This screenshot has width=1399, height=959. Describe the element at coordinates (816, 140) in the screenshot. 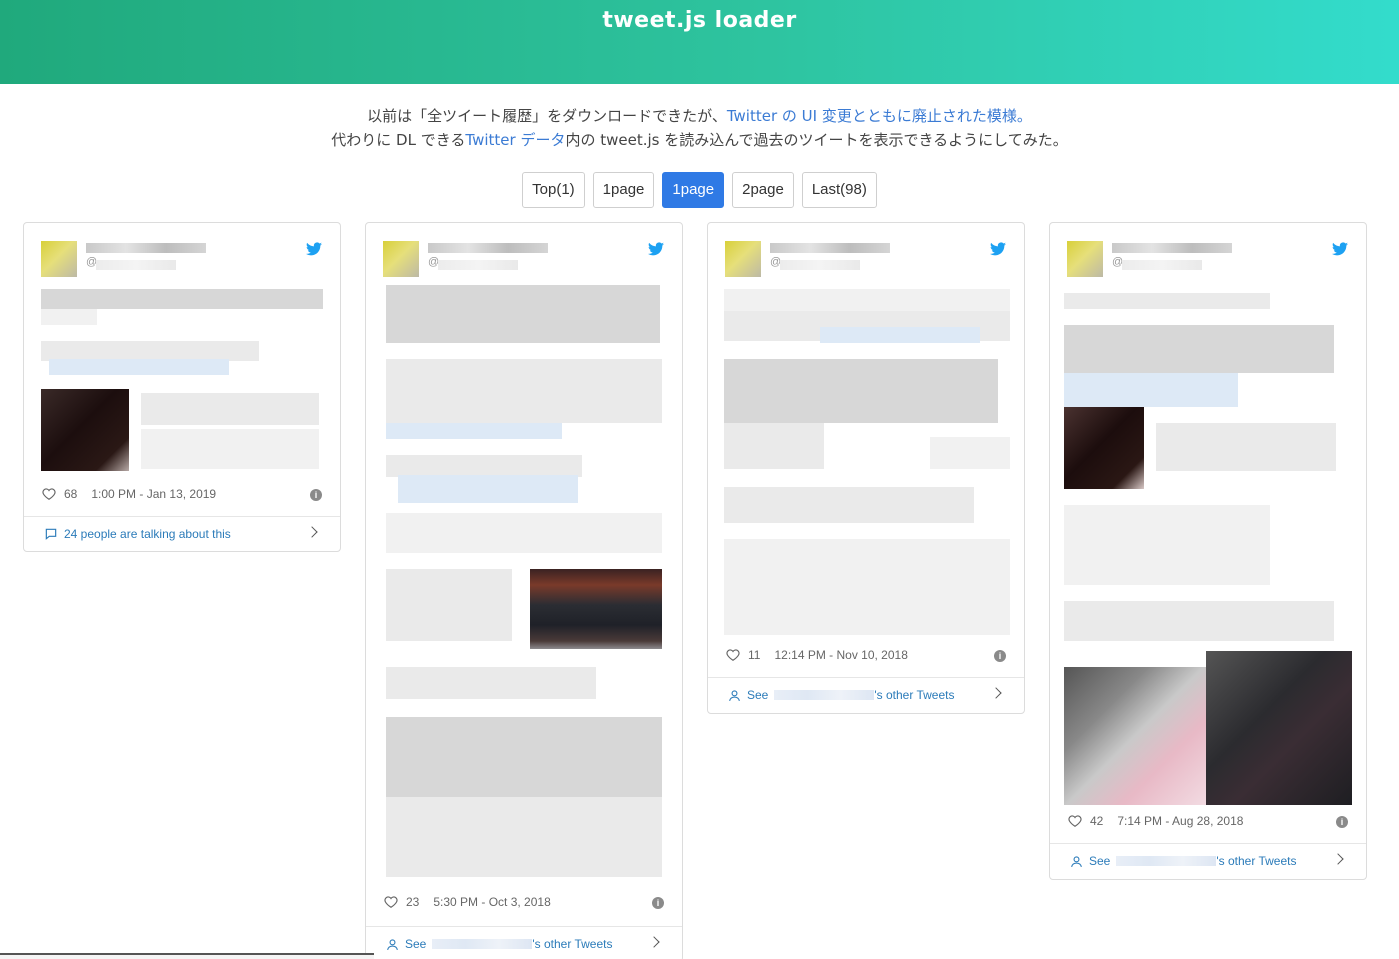

I see `intro-line-2-suffix: 内の tweet.js を読み込んで過去のツイートを表示できるようにしてみた。` at that location.